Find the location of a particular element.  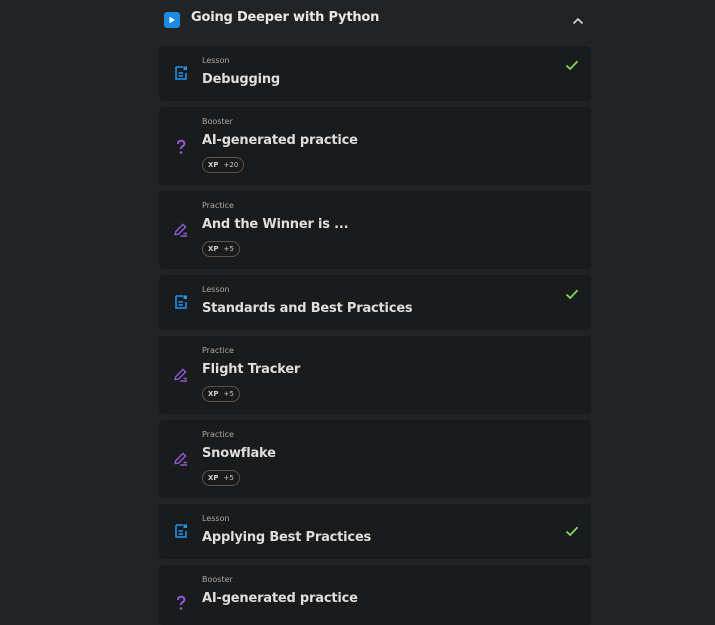

chevron-up-icon is located at coordinates (578, 20).